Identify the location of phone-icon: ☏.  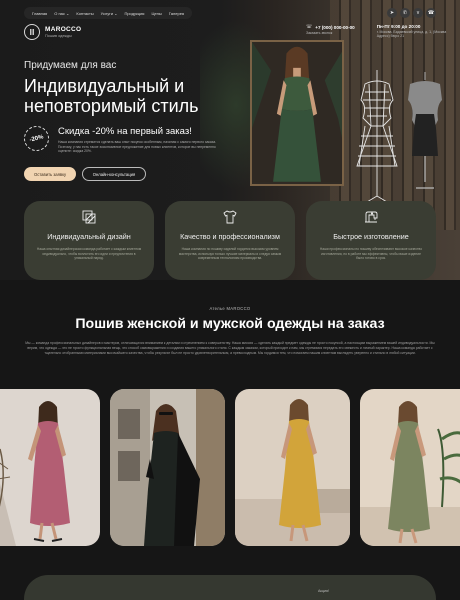
(309, 27).